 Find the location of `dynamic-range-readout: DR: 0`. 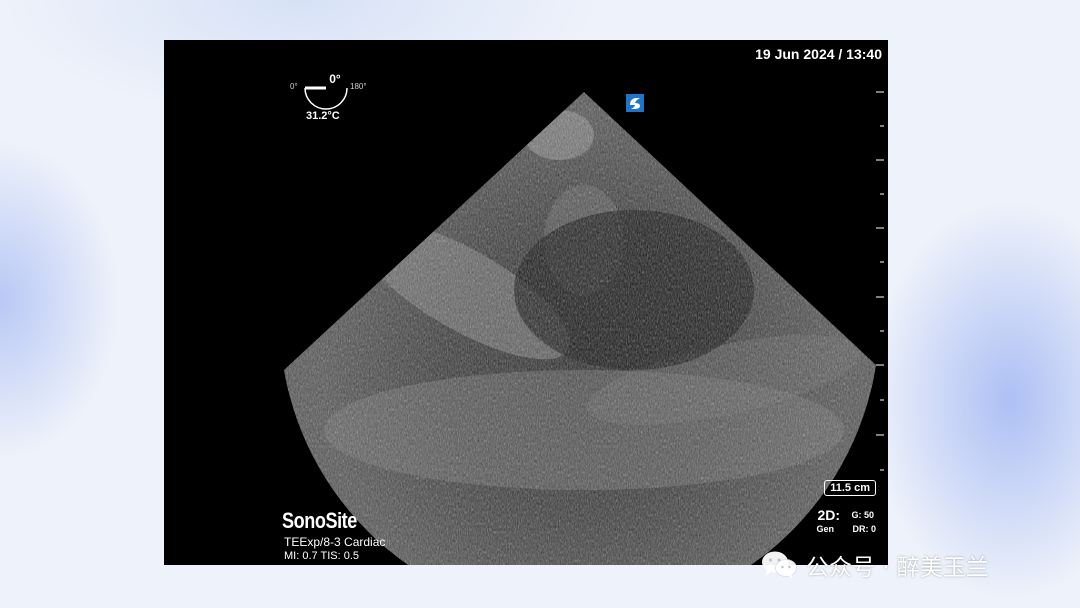

dynamic-range-readout: DR: 0 is located at coordinates (864, 529).